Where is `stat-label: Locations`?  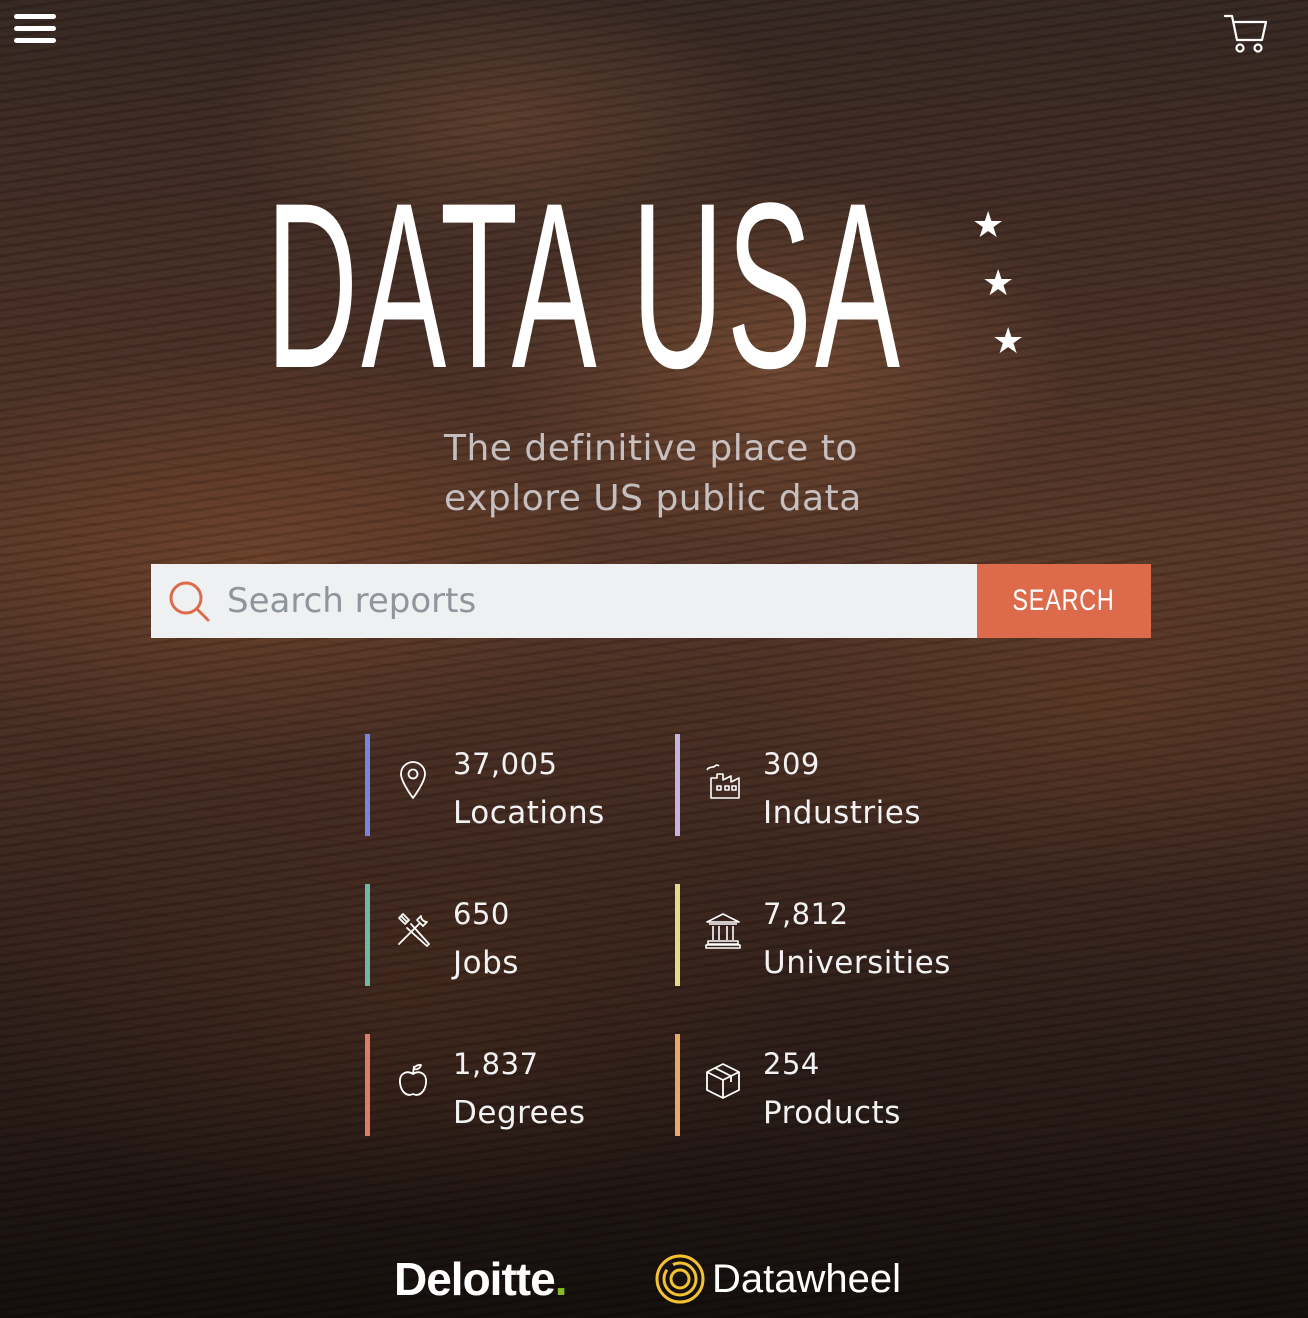 stat-label: Locations is located at coordinates (529, 813).